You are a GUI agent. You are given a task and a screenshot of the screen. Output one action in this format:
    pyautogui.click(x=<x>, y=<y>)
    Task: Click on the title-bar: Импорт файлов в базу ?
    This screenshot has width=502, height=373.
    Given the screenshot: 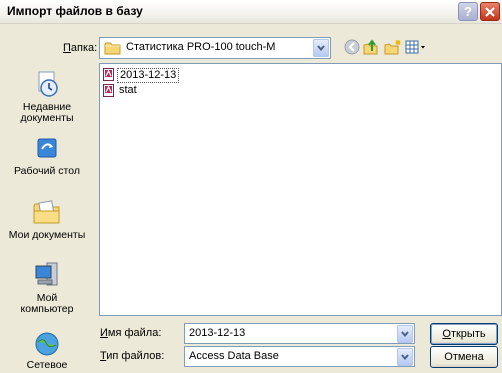 What is the action you would take?
    pyautogui.click(x=251, y=12)
    